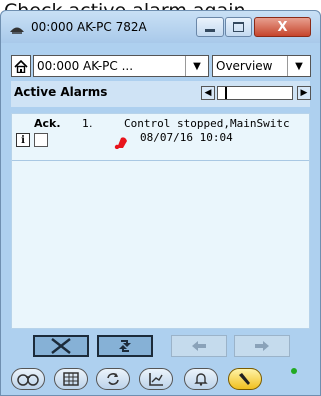 The width and height of the screenshot is (321, 396). I want to click on prev-button, so click(199, 346).